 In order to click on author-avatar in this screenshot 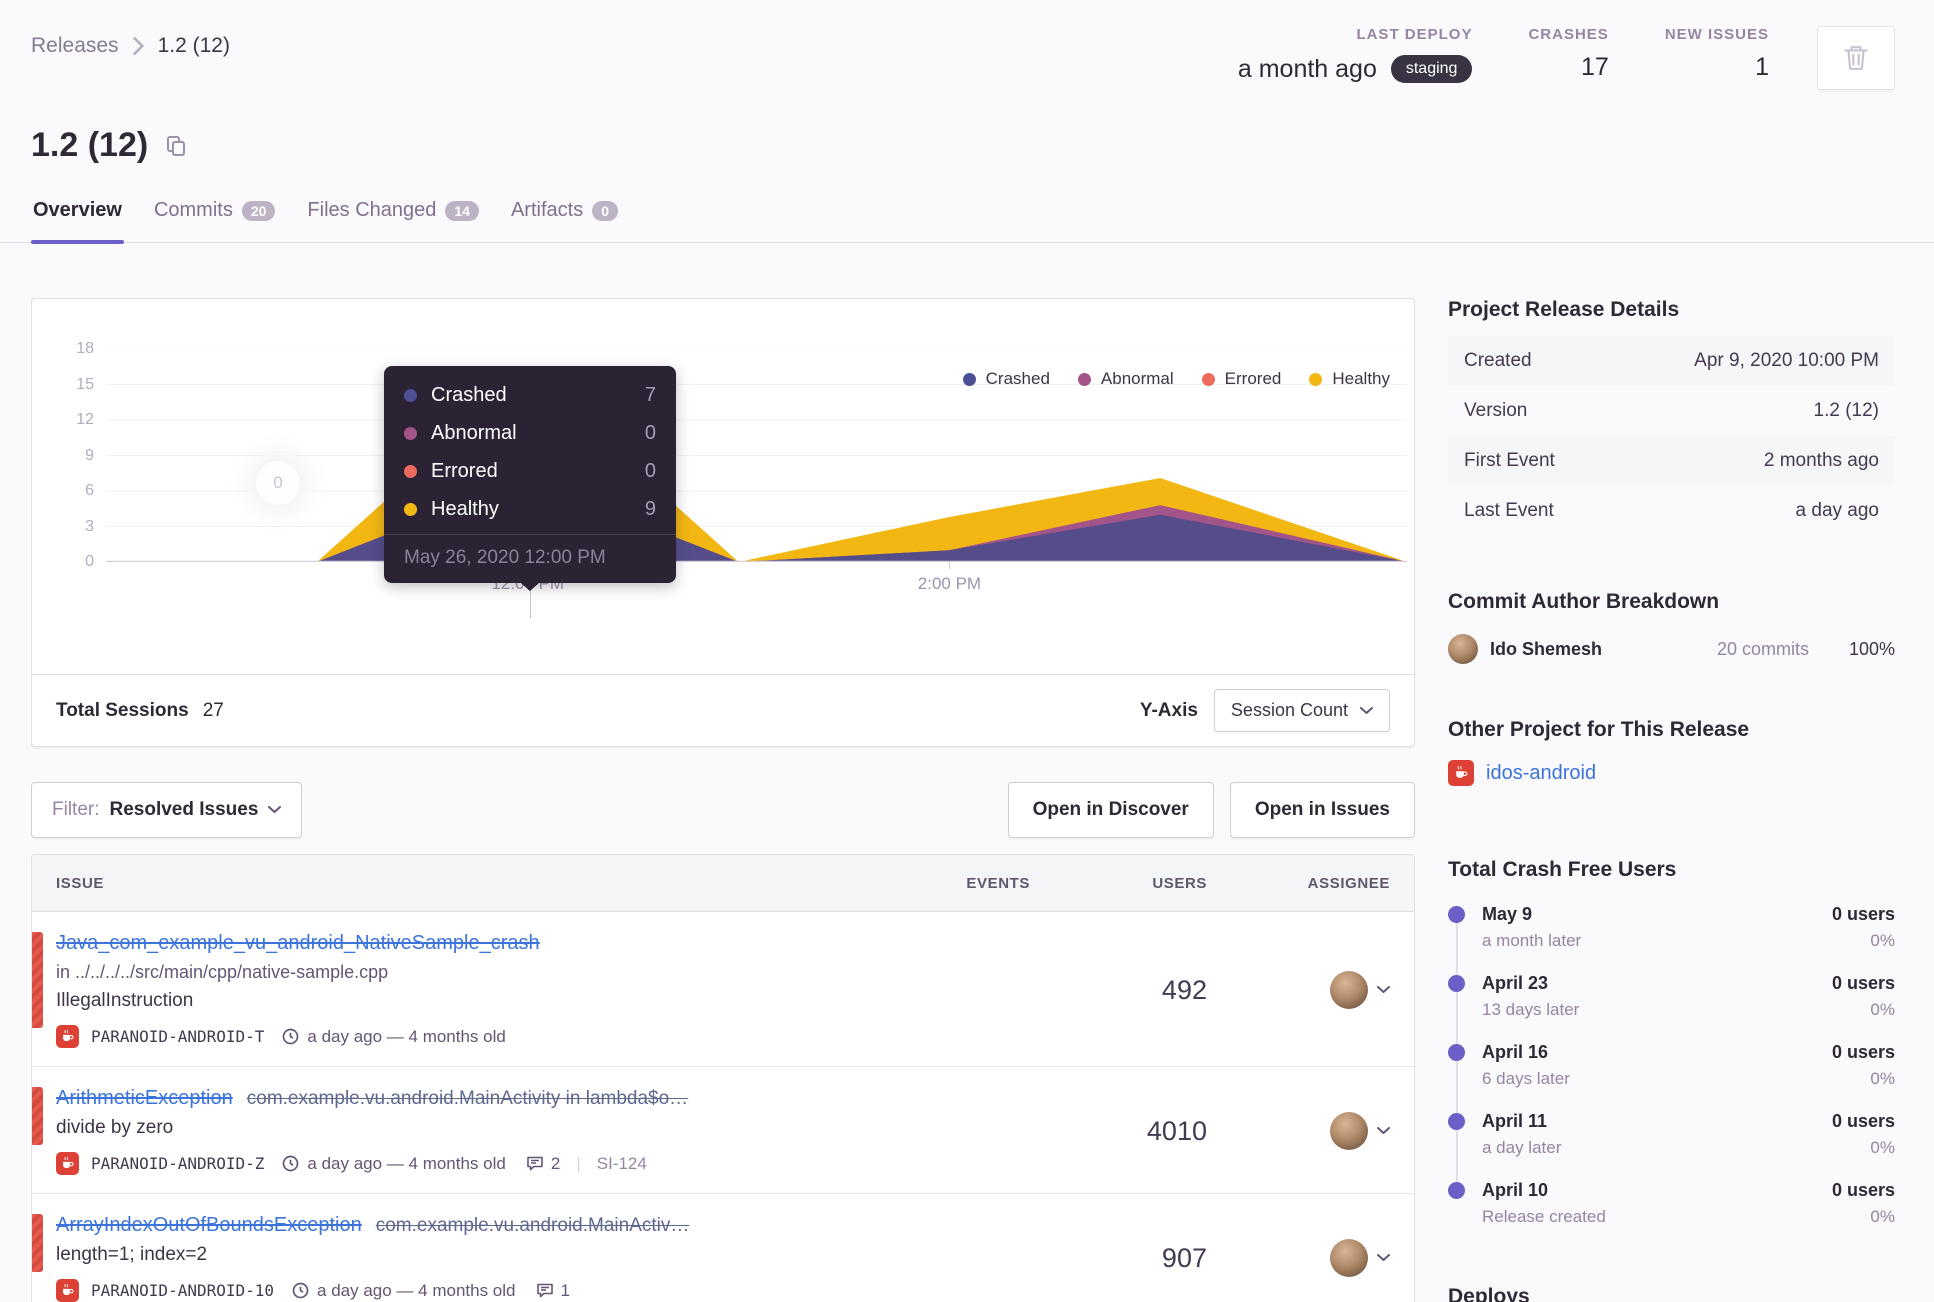, I will do `click(1463, 649)`.